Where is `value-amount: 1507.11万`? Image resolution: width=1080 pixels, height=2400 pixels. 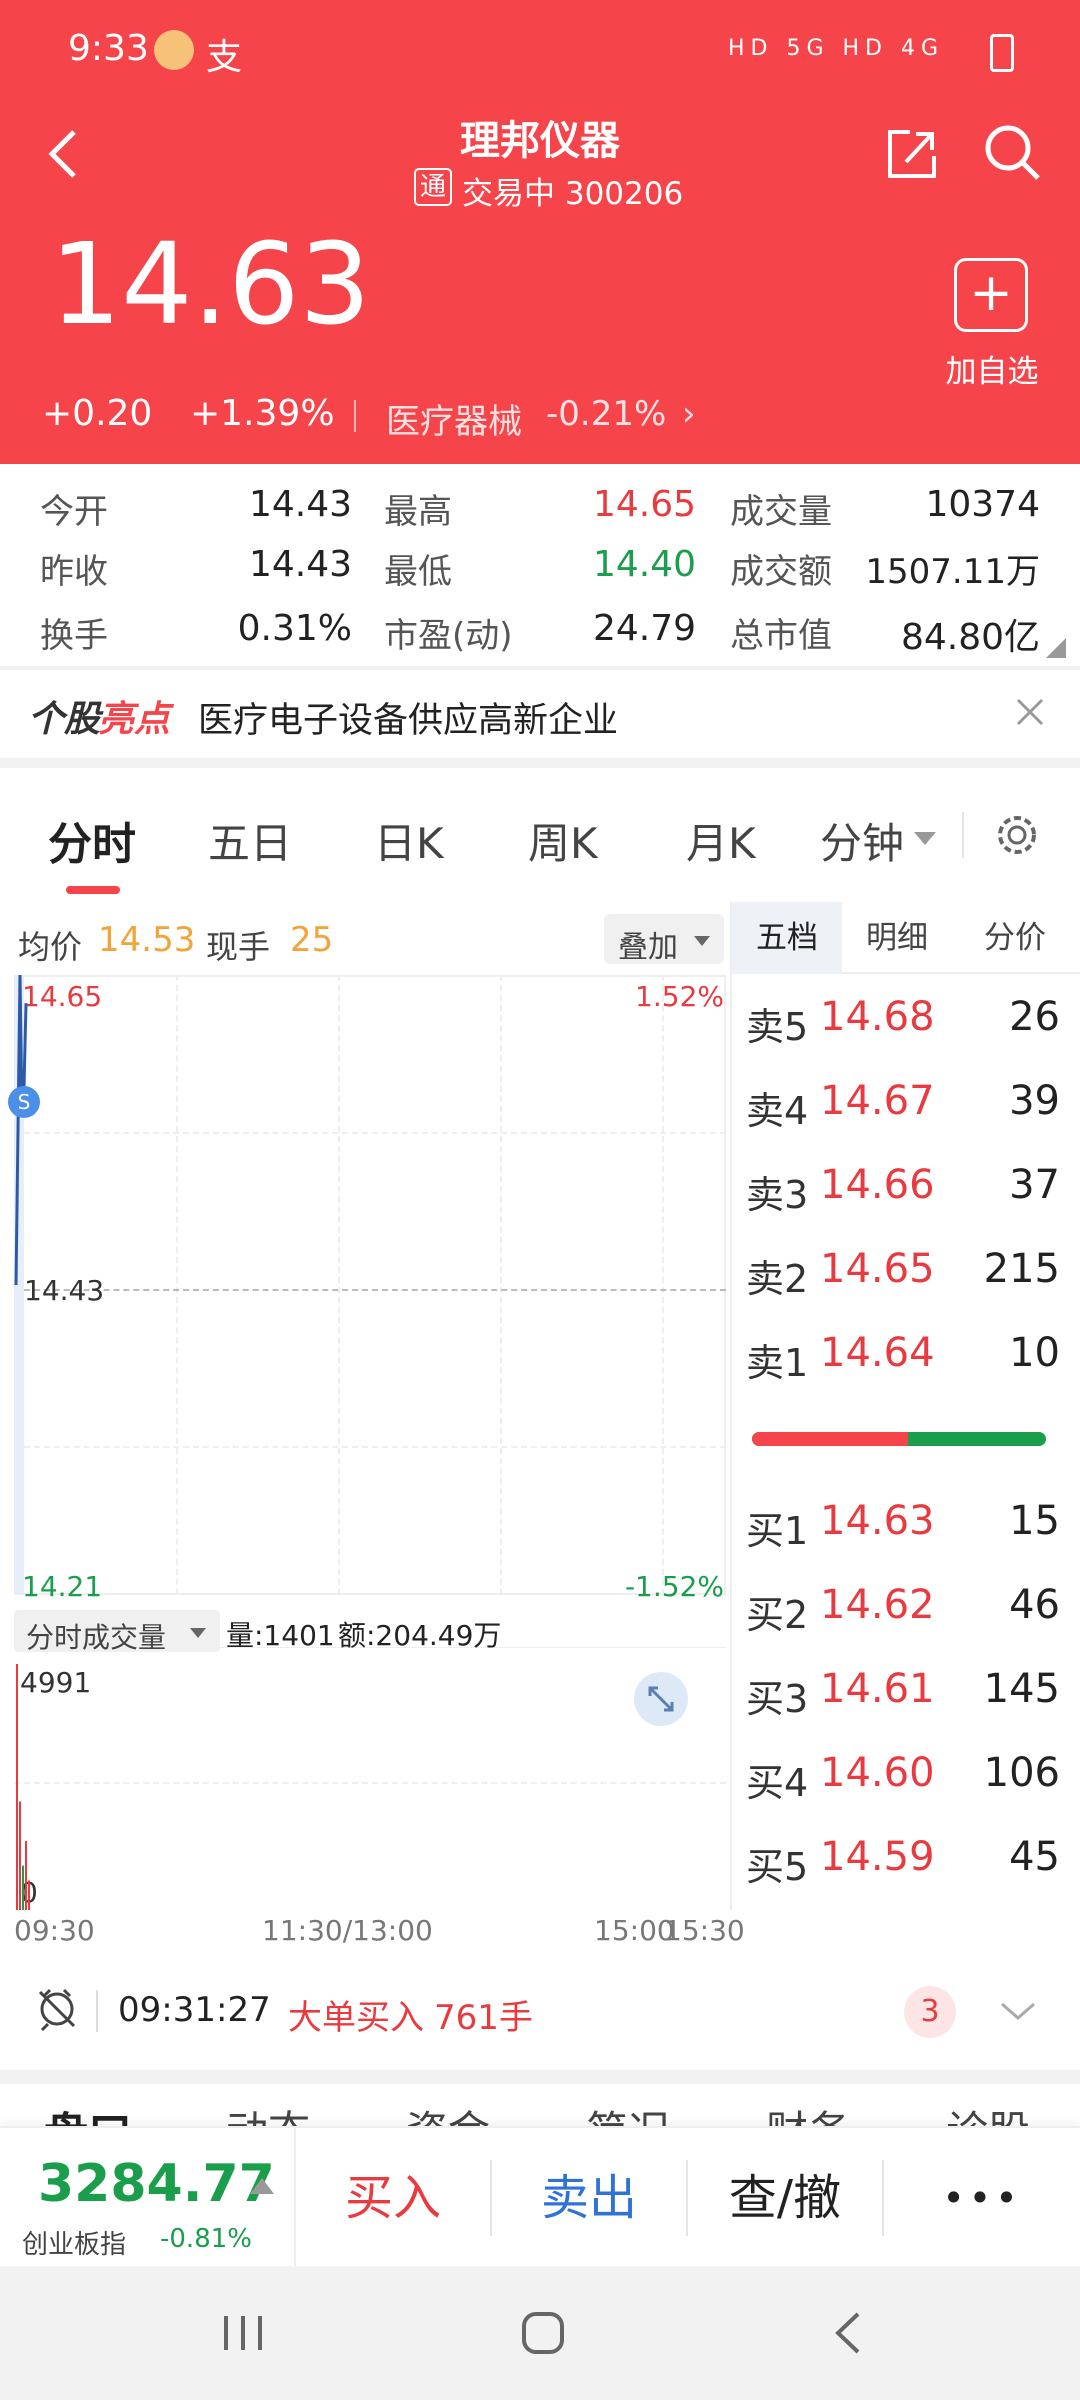 value-amount: 1507.11万 is located at coordinates (952, 572).